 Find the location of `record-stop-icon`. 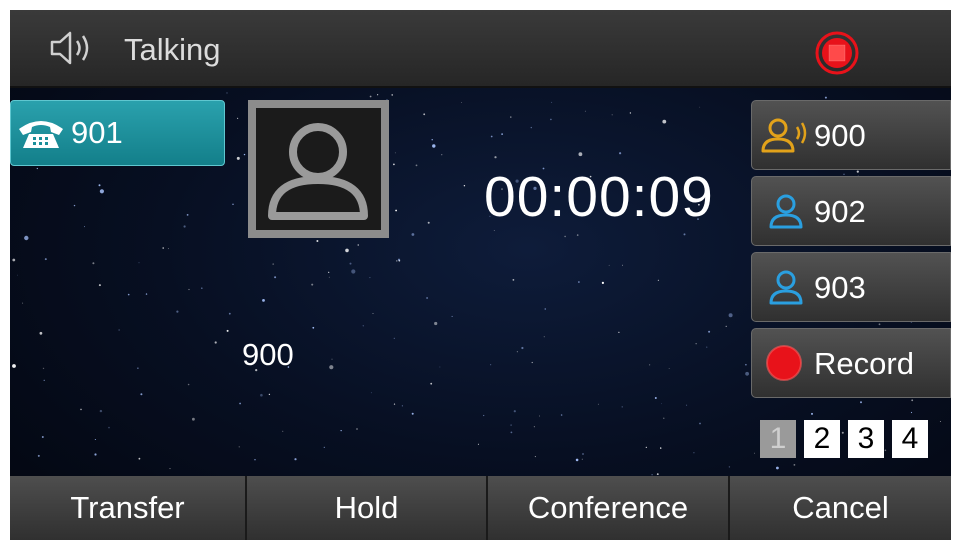

record-stop-icon is located at coordinates (837, 53).